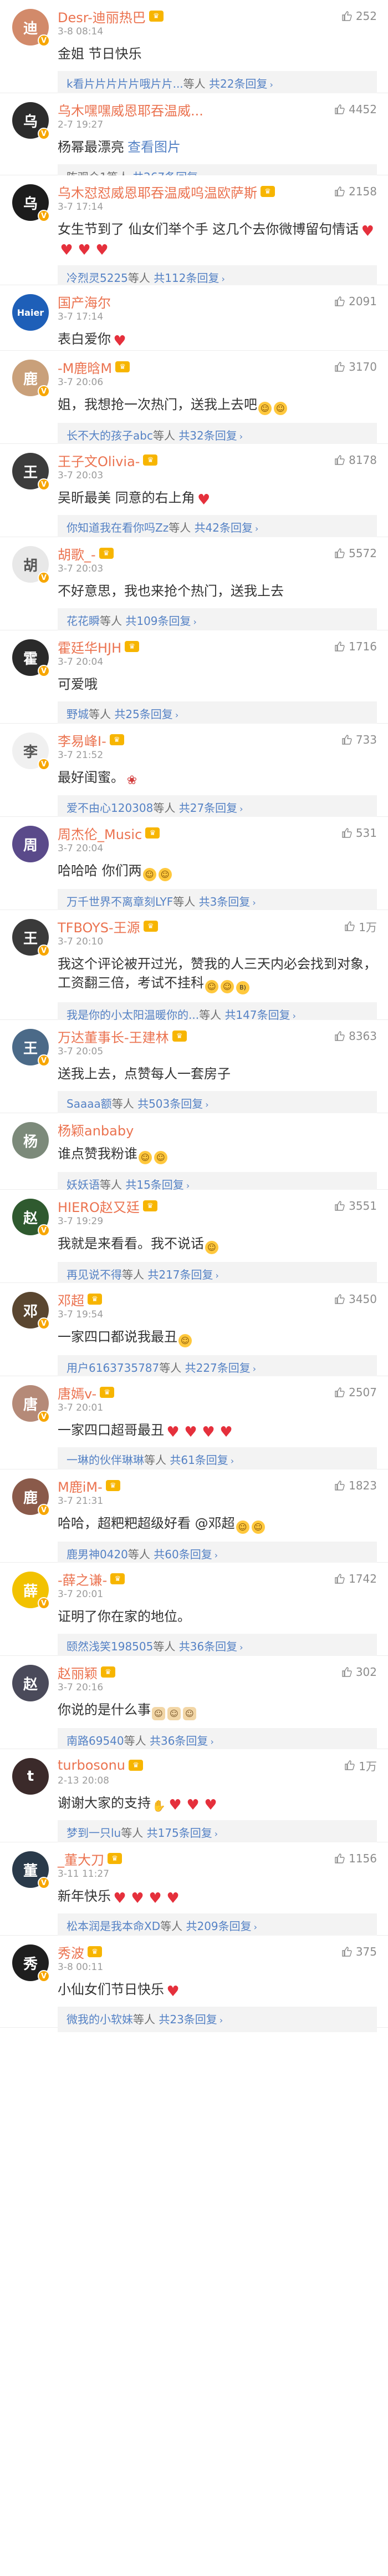  Describe the element at coordinates (30, 1776) in the screenshot. I see `avatar: t` at that location.